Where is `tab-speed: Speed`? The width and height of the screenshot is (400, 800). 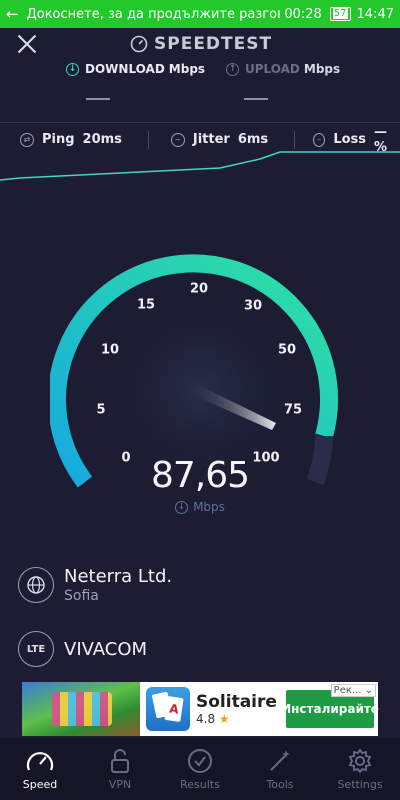
tab-speed: Speed is located at coordinates (40, 769).